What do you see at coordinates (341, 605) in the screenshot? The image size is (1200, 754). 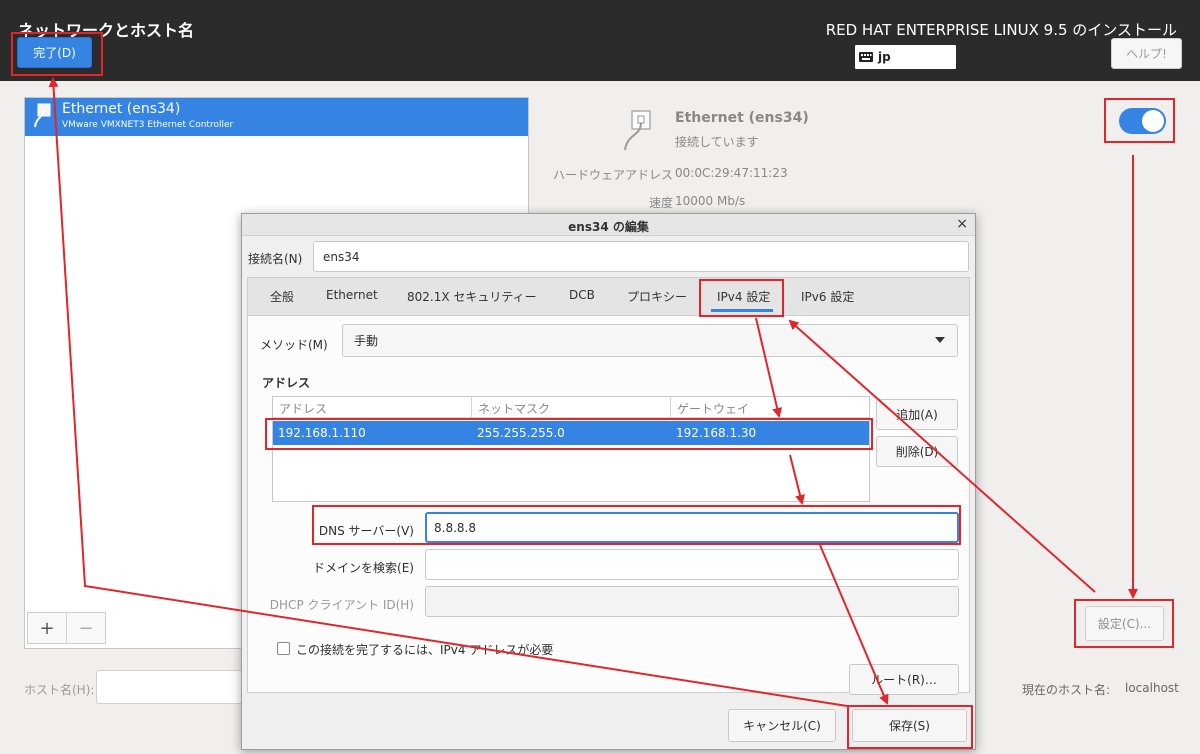 I see `dhcp-client-id-label: DHCP クライアント ID(H)` at bounding box center [341, 605].